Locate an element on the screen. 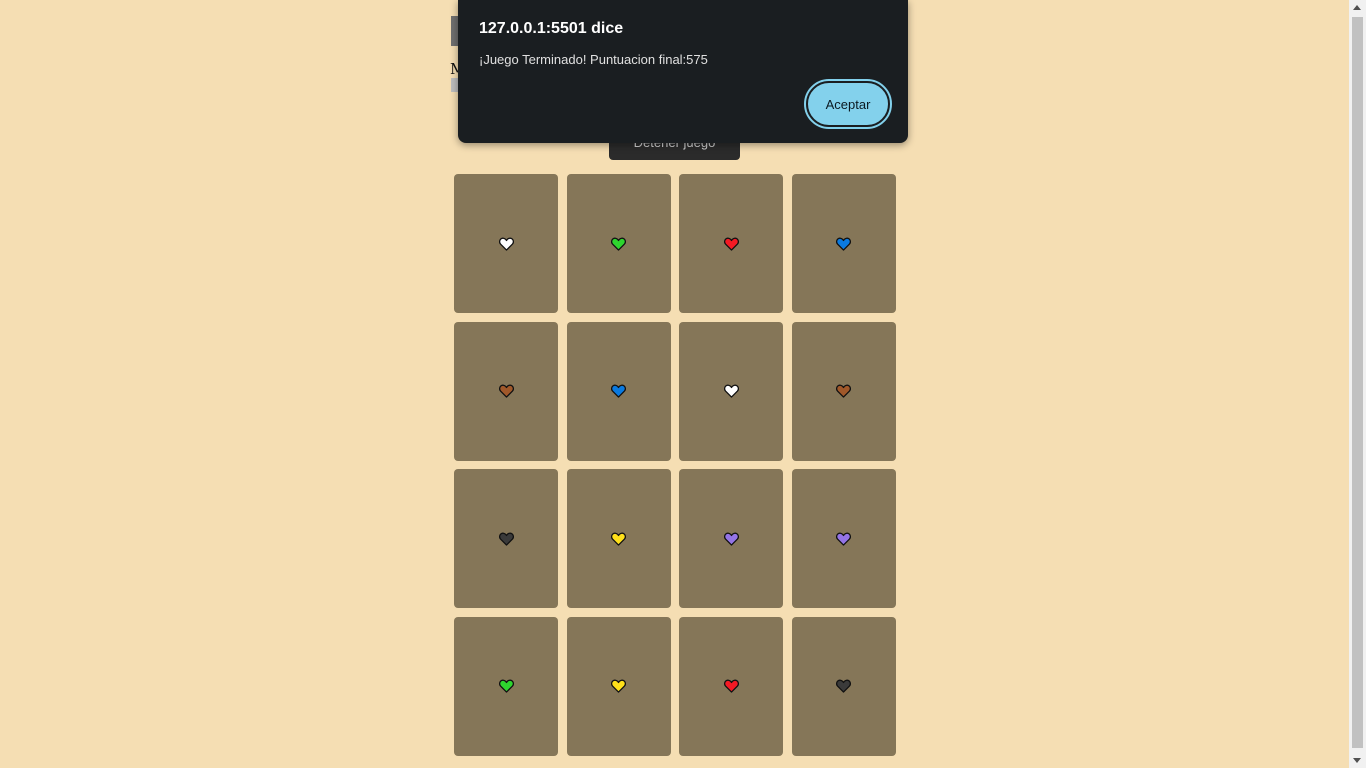 The width and height of the screenshot is (1366, 768). vertical-scrollbar is located at coordinates (1357, 384).